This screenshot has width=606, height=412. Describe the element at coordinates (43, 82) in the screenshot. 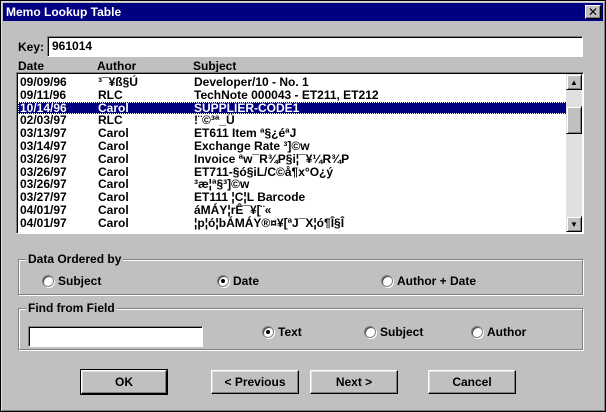

I see `memo-row-date: 09/09/96` at that location.